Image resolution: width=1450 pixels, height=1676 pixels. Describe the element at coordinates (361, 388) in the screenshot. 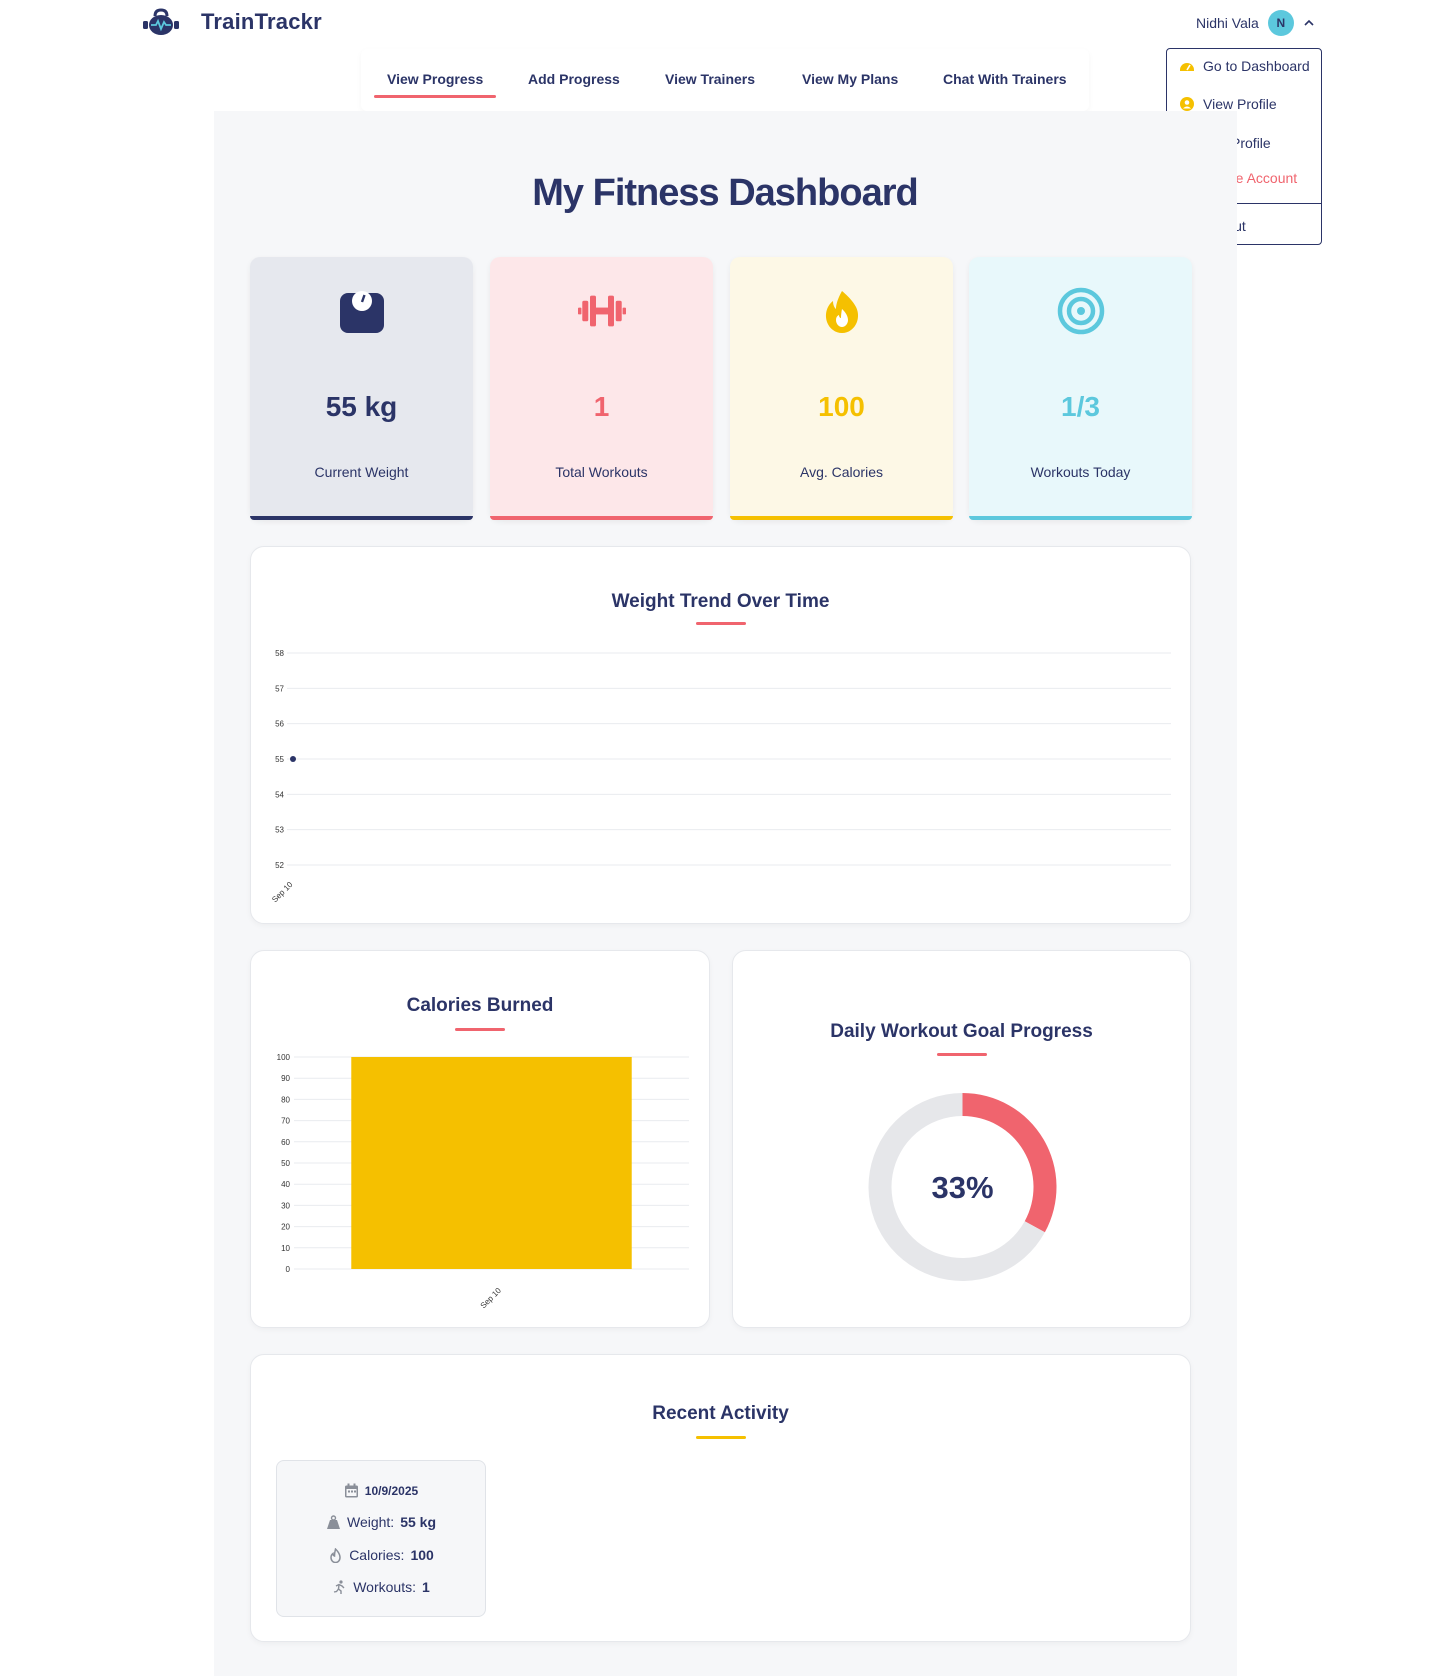

I see `stat-card-current-weight: 55 kg Current Weight` at that location.